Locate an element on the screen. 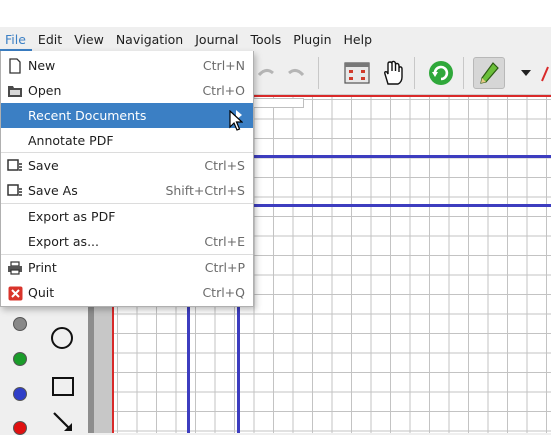 The height and width of the screenshot is (435, 551). color-gray-swatch is located at coordinates (20, 324).